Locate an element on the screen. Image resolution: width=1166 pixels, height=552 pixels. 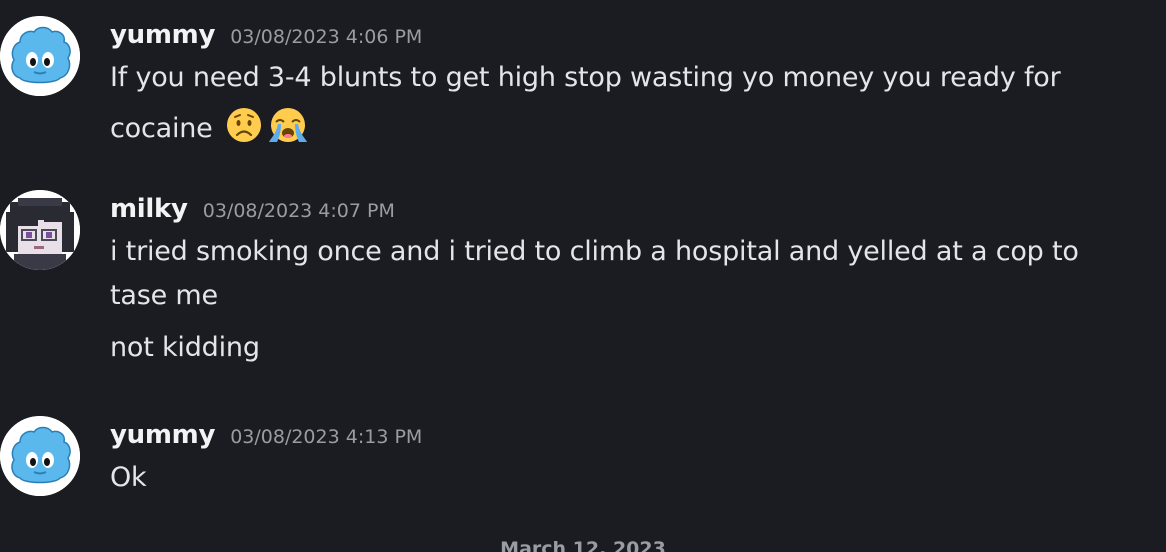
message-text: cocaine is located at coordinates (210, 128).